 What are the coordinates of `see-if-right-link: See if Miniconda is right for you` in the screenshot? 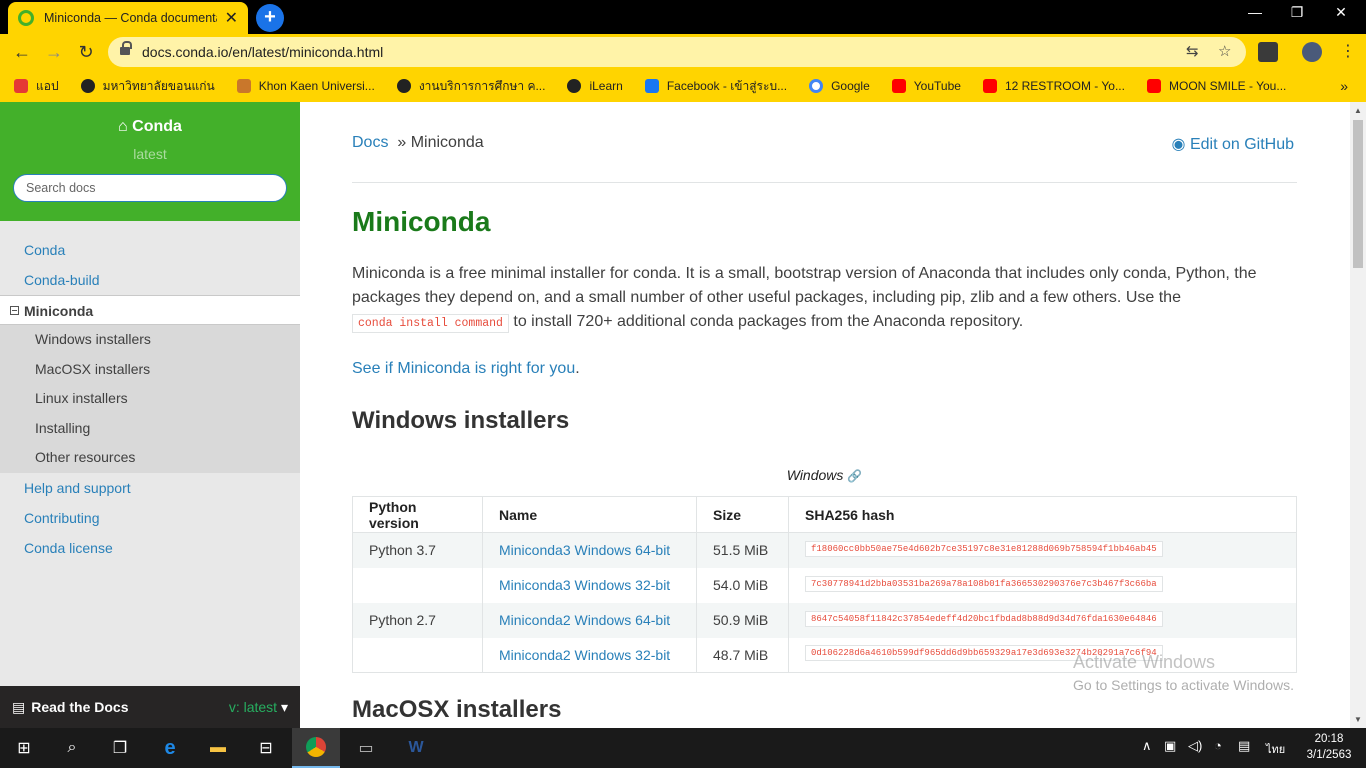 It's located at (463, 368).